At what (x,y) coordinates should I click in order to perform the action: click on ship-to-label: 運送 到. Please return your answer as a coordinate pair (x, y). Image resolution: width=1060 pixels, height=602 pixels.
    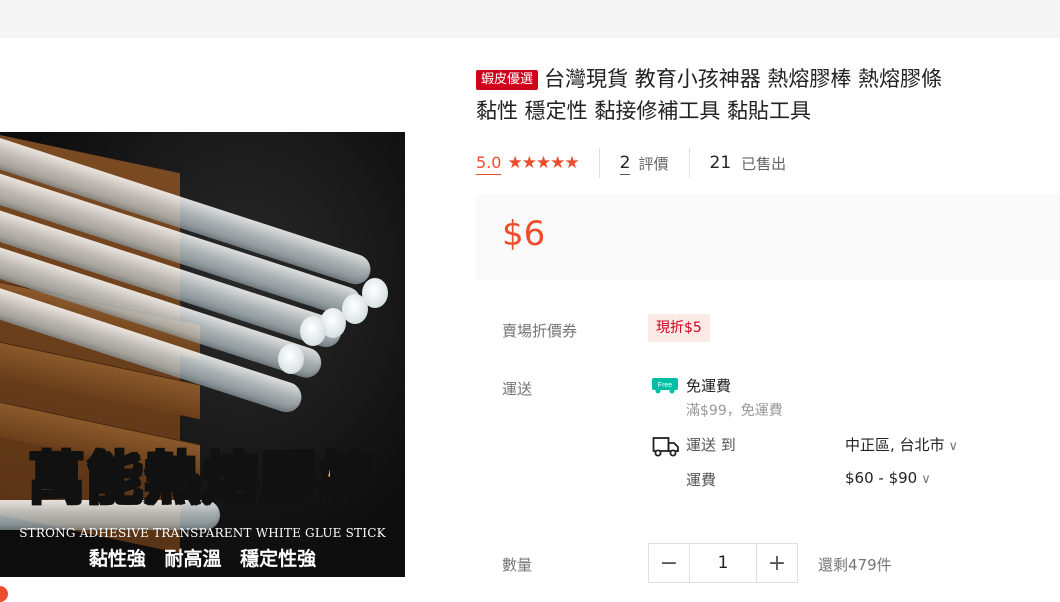
    Looking at the image, I should click on (711, 445).